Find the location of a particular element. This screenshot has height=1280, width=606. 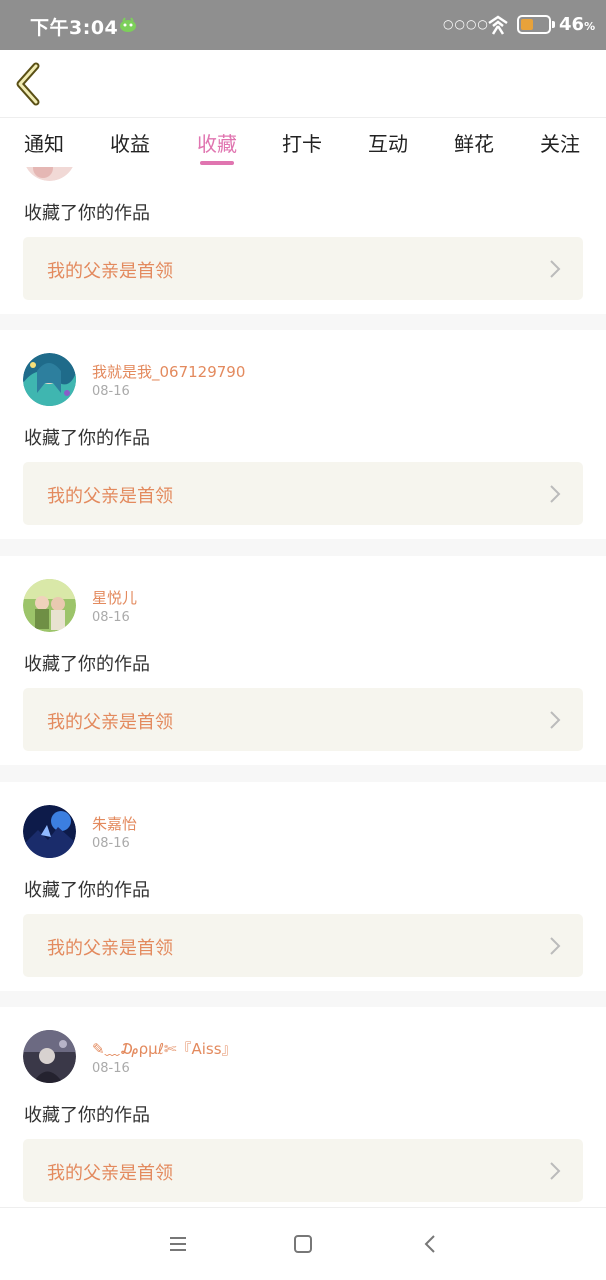

active-tab-indicator is located at coordinates (217, 163).